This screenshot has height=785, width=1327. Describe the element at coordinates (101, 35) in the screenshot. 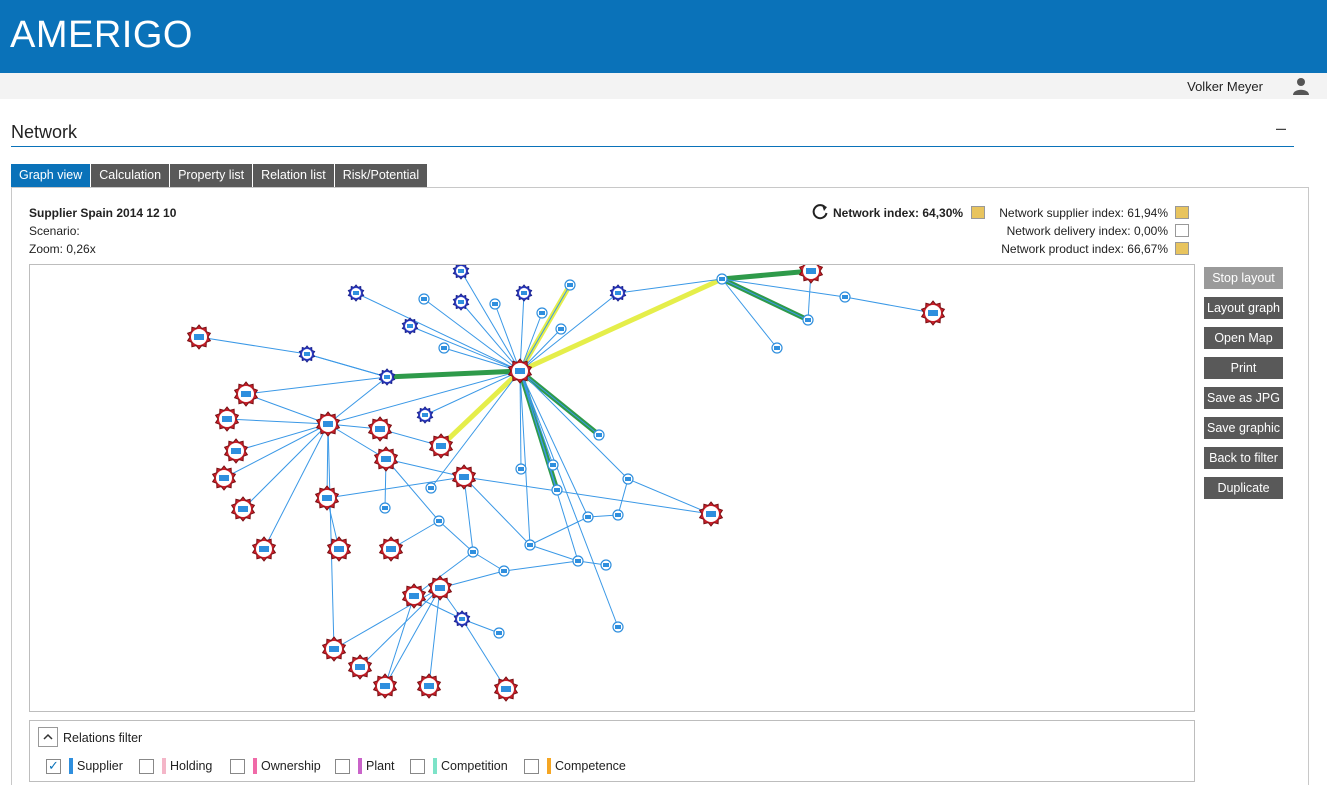

I see `app-title: AMERIGO` at that location.